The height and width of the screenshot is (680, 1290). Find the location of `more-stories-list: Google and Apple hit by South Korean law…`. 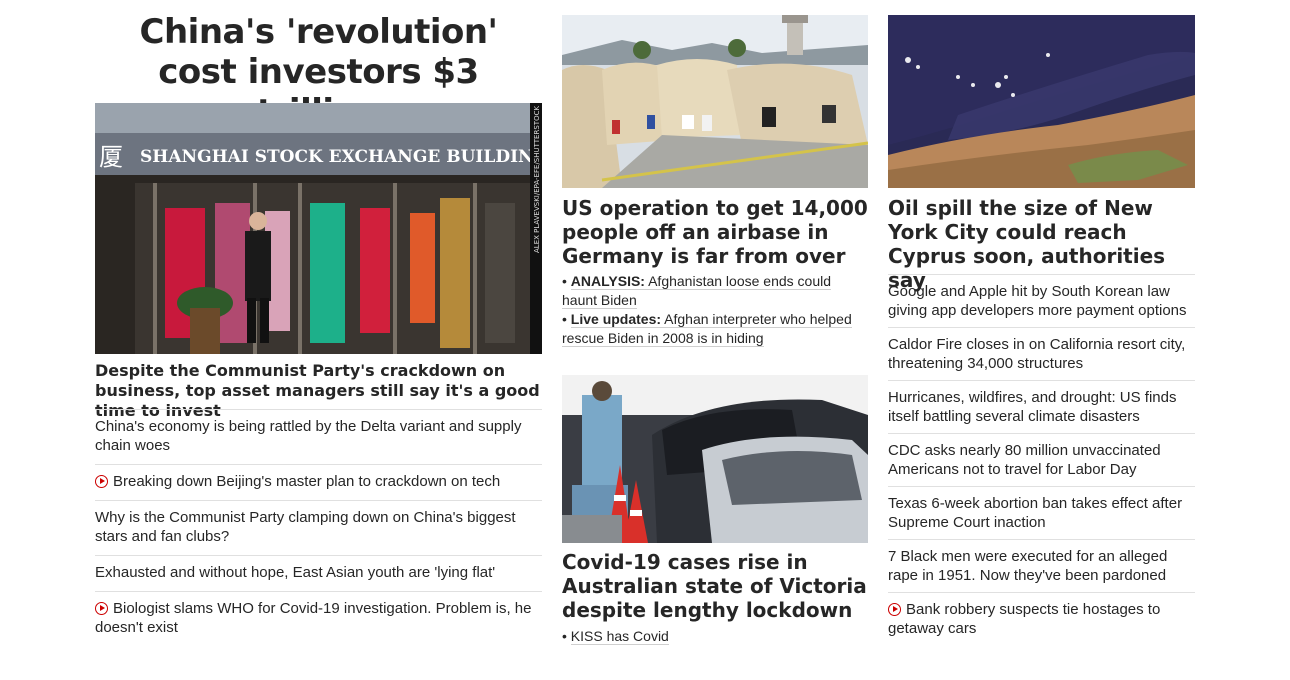

more-stories-list: Google and Apple hit by South Korean law… is located at coordinates (1041, 459).